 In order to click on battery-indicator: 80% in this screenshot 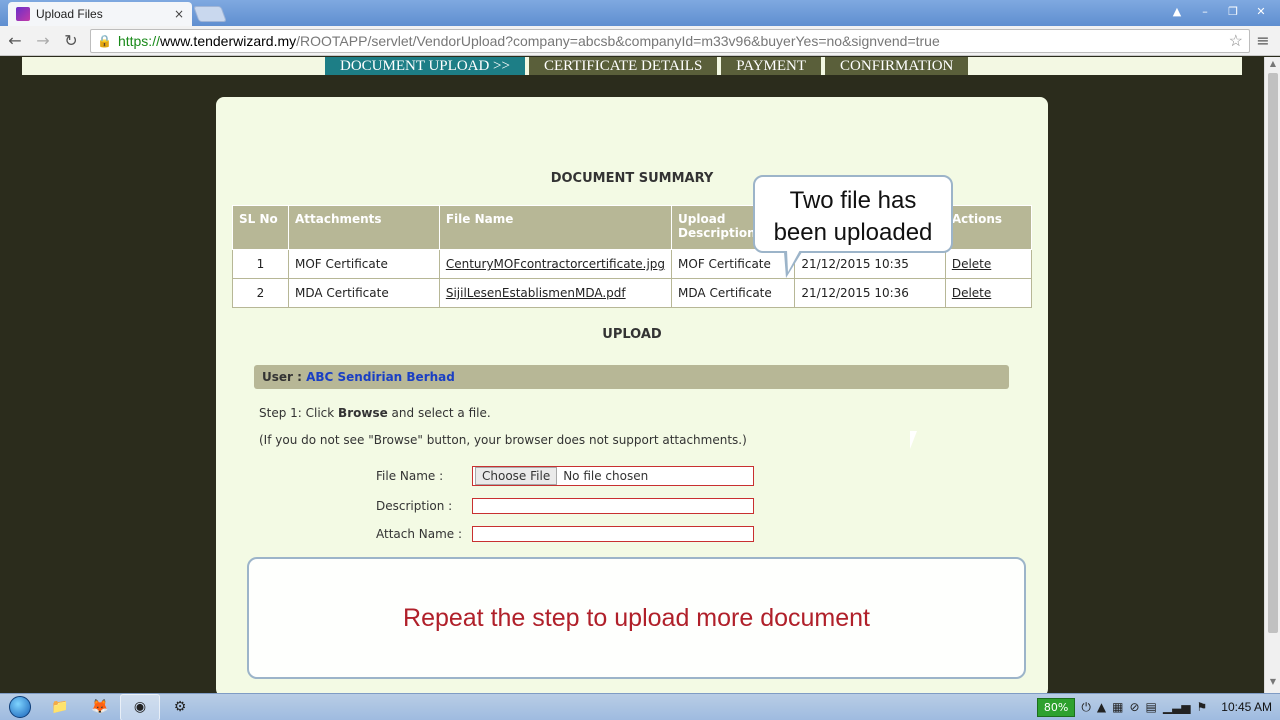, I will do `click(1056, 707)`.